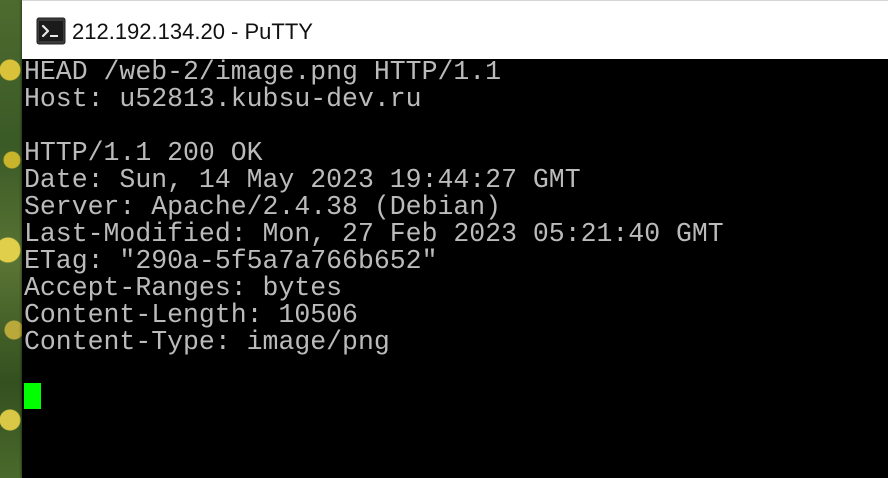  Describe the element at coordinates (263, 207) in the screenshot. I see `terminal-line: Server: Apache/2.4.38 (Debian)` at that location.